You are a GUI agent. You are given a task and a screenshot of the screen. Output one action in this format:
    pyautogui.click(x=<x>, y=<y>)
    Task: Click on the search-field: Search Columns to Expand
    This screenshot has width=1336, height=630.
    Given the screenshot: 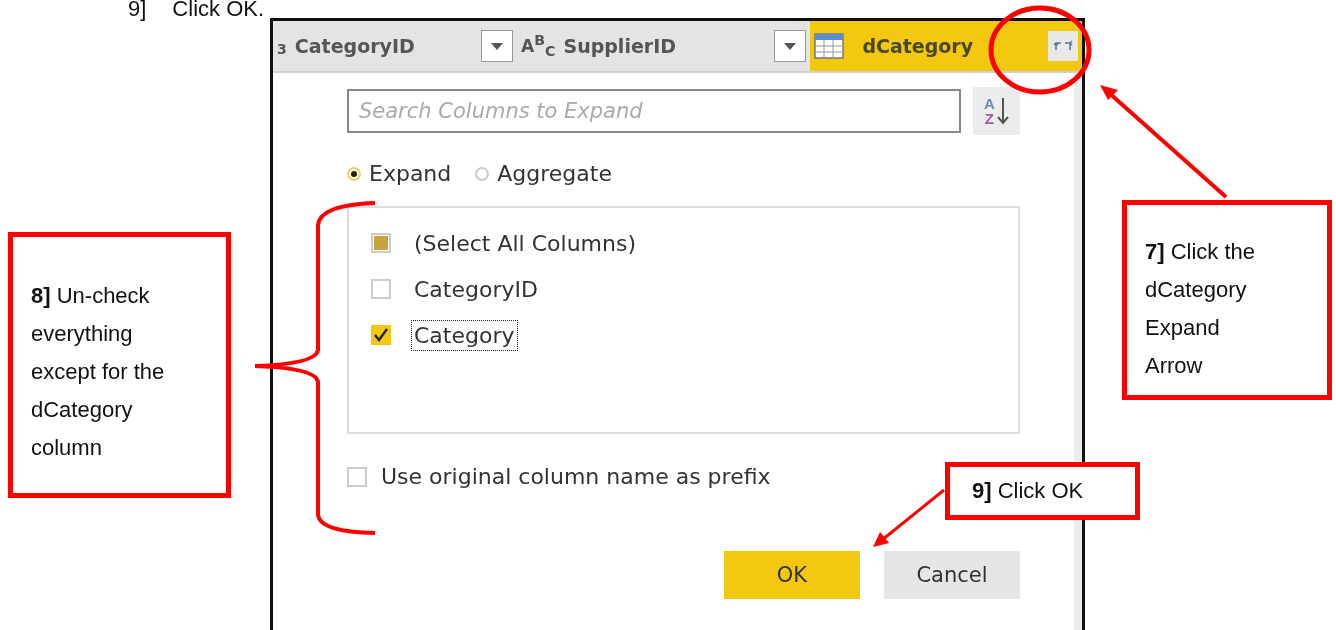 What is the action you would take?
    pyautogui.click(x=654, y=111)
    